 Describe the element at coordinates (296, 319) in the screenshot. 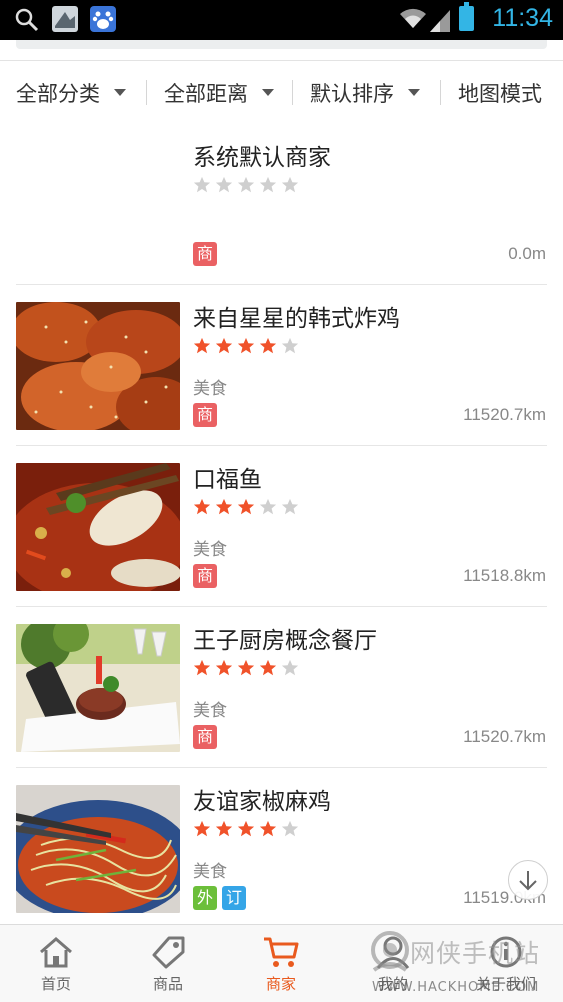

I see `merchant-name: 来自星星的韩式炸鸡` at that location.